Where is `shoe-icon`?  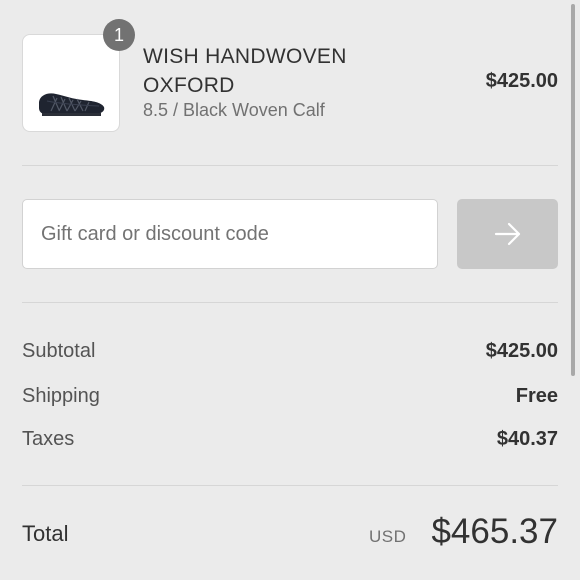
shoe-icon is located at coordinates (72, 104).